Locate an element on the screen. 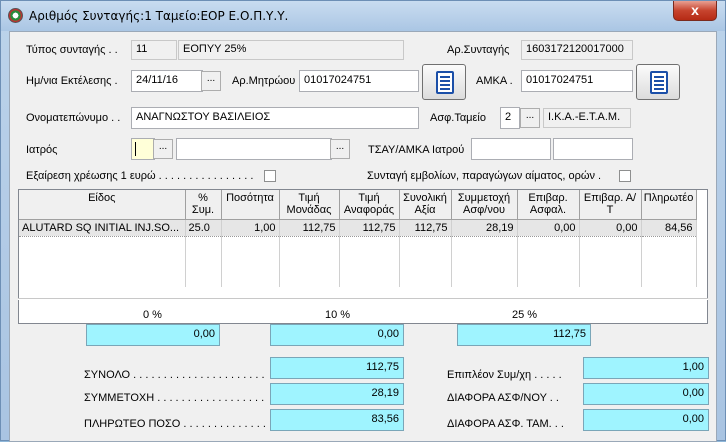  tsay-label: ΤΣΑΥ/ΑΜΚΑ Ιατρού is located at coordinates (416, 150).